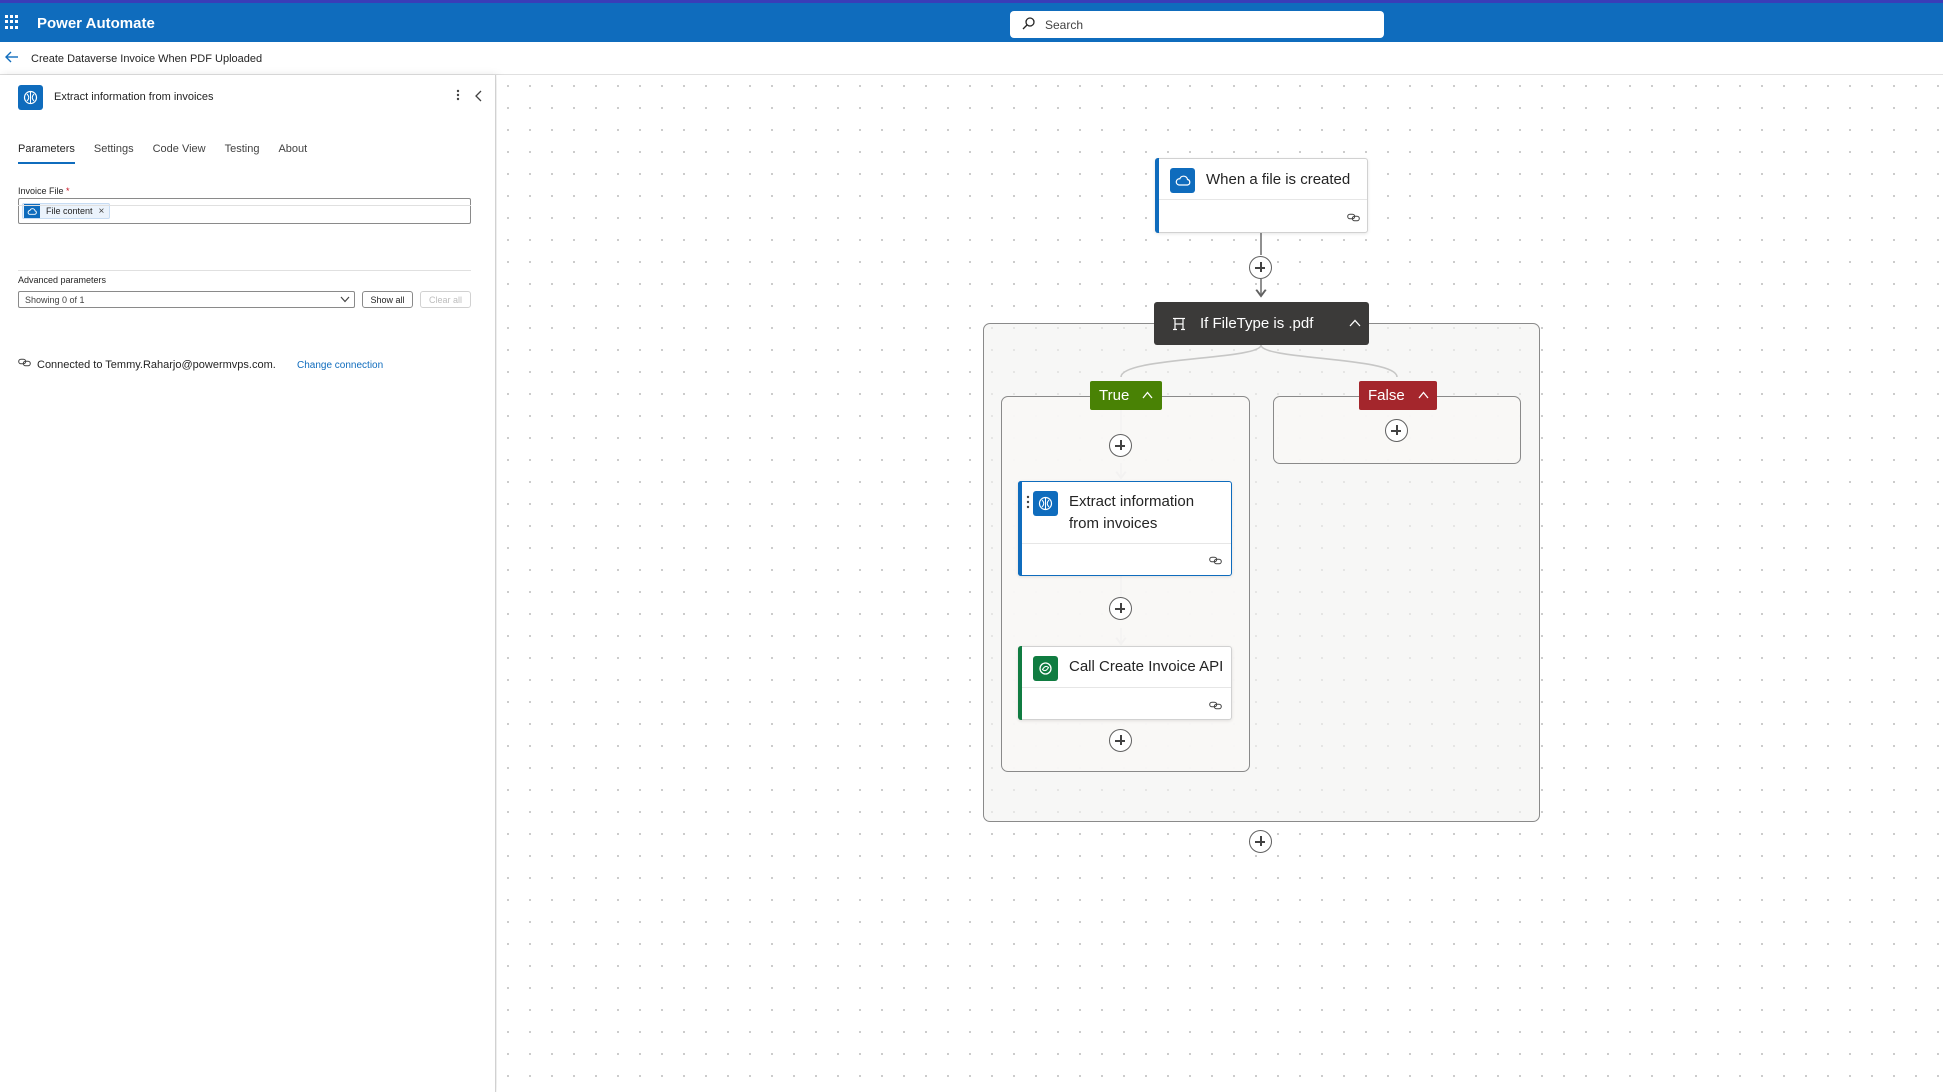 This screenshot has height=1092, width=1943. What do you see at coordinates (55, 300) in the screenshot?
I see `dropdown-value: Showing 0 of 1` at bounding box center [55, 300].